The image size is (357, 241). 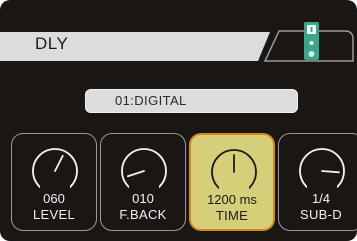 What do you see at coordinates (321, 198) in the screenshot?
I see `knob-value: 1/4` at bounding box center [321, 198].